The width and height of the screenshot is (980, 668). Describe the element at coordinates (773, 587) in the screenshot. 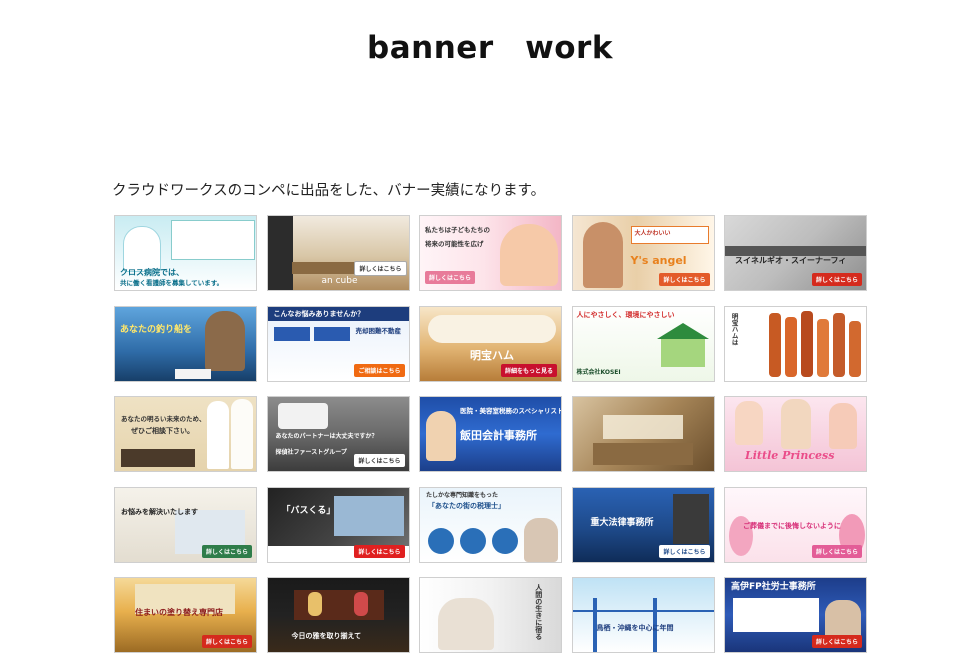

I see `banner-main-text: 高伊FP社労士事務所` at that location.